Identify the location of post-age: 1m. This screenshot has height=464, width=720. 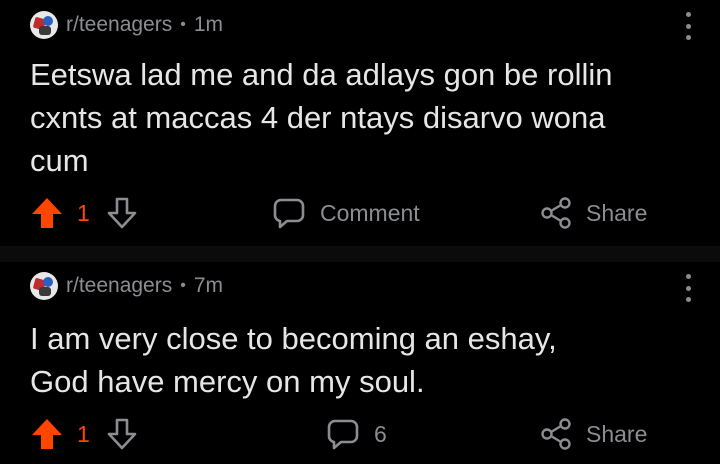
(208, 24).